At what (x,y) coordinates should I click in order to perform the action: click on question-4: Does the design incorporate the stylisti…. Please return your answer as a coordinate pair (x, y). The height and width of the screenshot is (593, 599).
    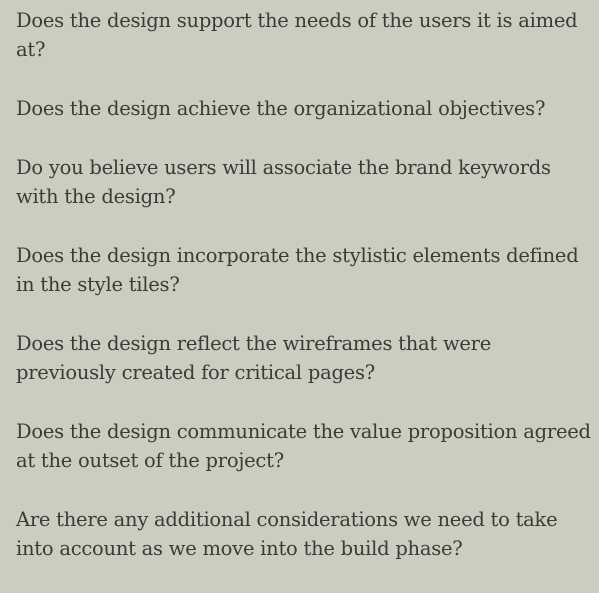
    Looking at the image, I should click on (297, 270).